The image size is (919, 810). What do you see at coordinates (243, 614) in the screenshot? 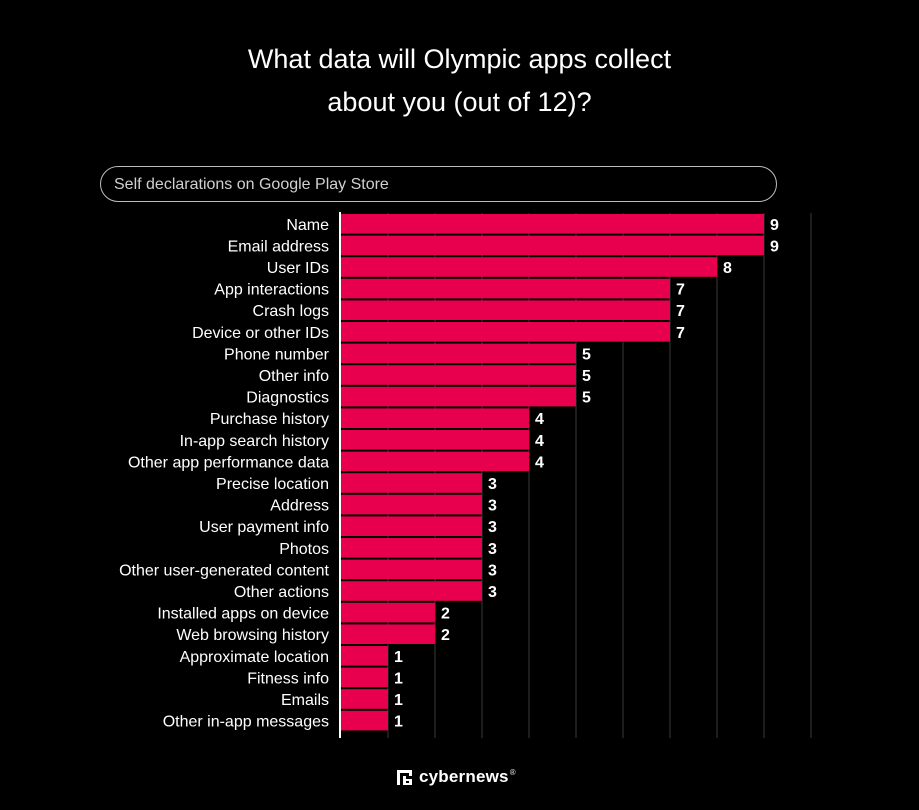
I see `category-label: Installed apps on device` at bounding box center [243, 614].